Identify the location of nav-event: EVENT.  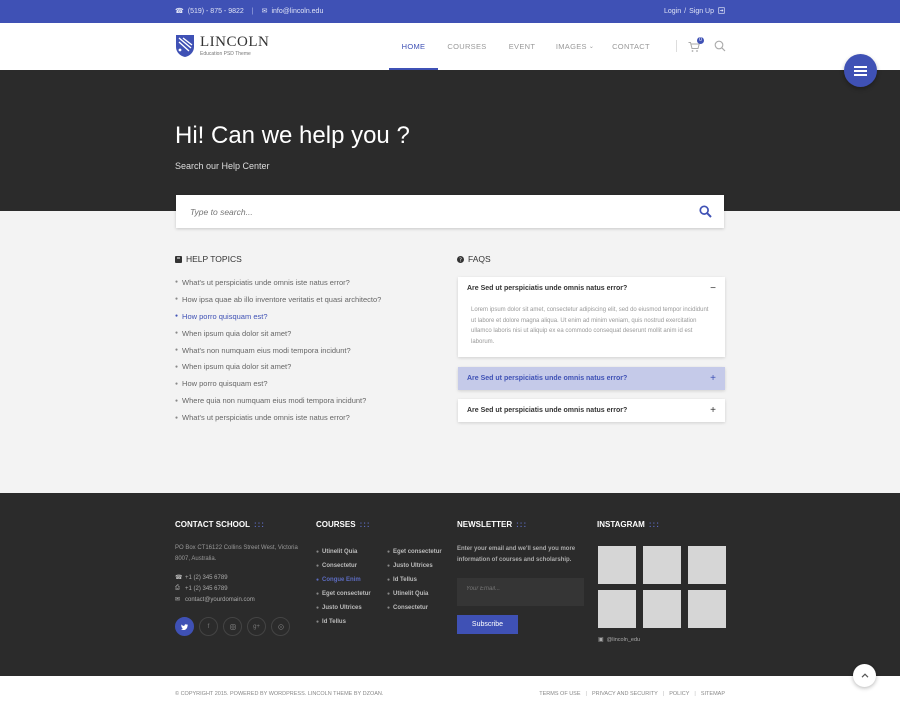
(522, 46).